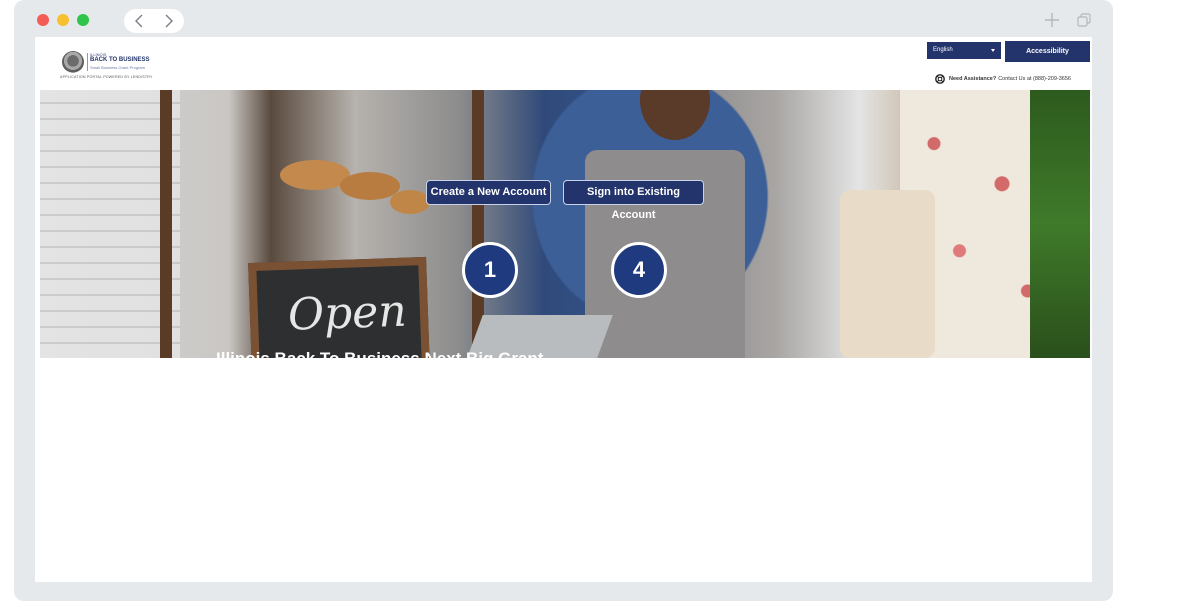 This screenshot has height=601, width=1189. Describe the element at coordinates (940, 79) in the screenshot. I see `lifebuoy-icon` at that location.